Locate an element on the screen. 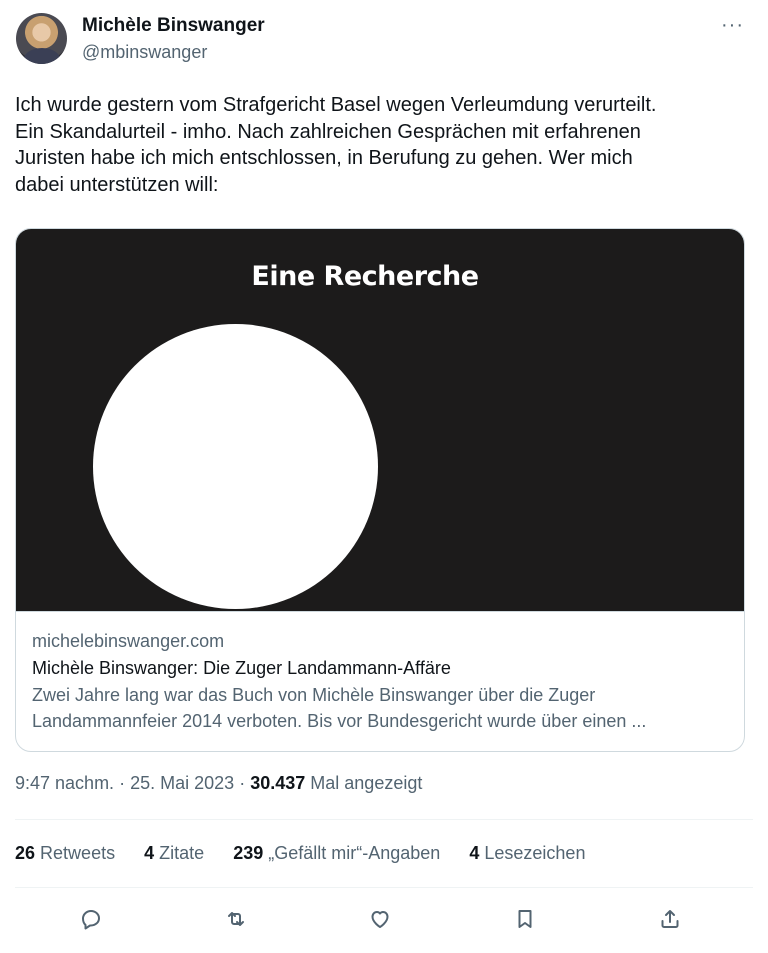  quotes-label: Zitate is located at coordinates (182, 853).